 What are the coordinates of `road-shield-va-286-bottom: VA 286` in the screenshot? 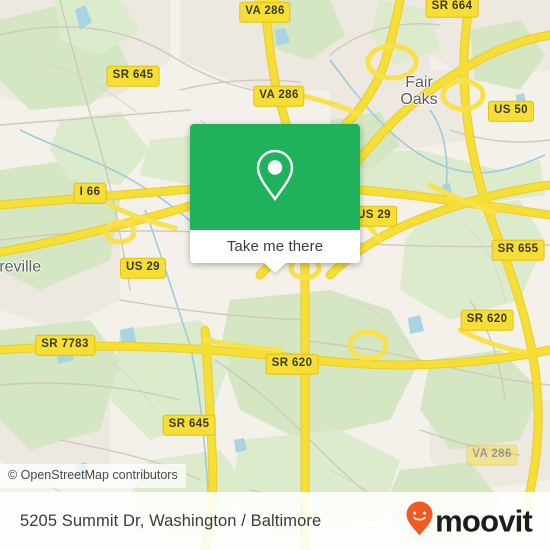 It's located at (492, 455).